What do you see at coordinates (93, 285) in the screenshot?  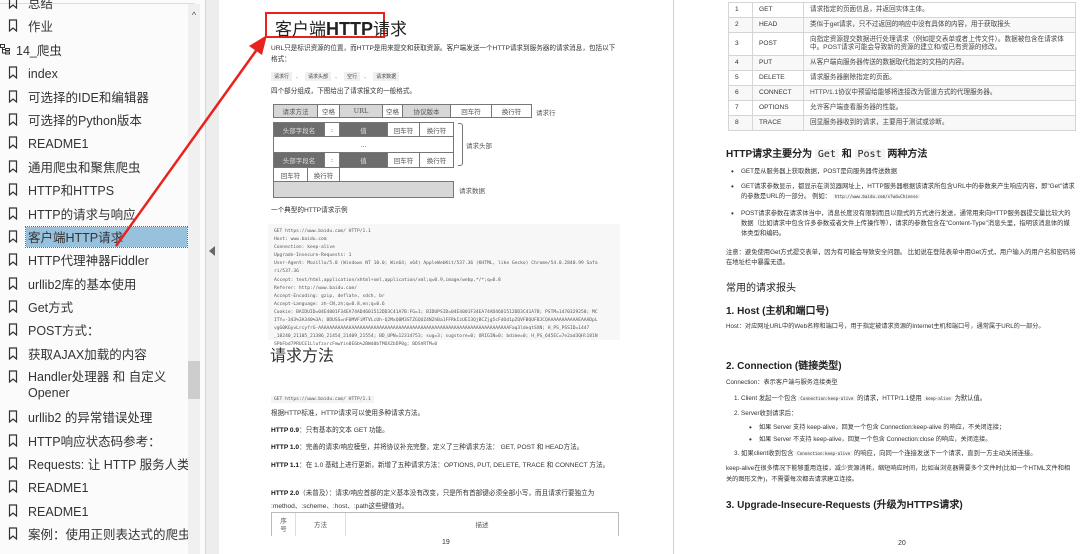 I see `bookmark-item: urllib2库的基本使用` at bounding box center [93, 285].